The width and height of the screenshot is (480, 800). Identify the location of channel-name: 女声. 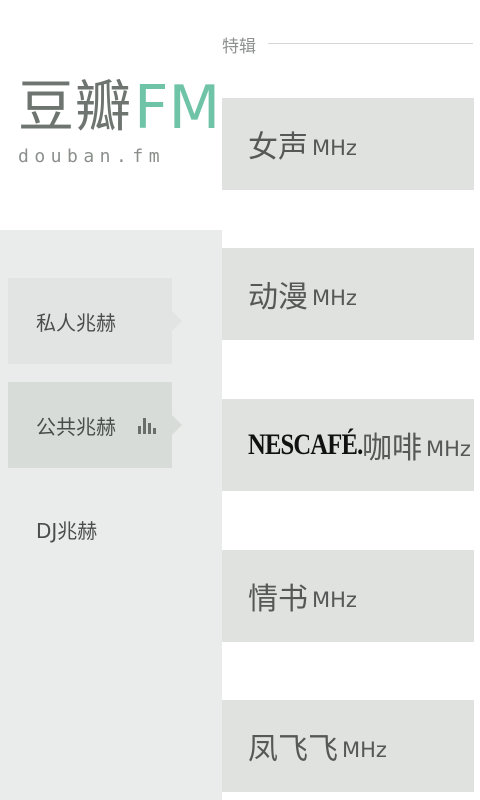
(278, 147).